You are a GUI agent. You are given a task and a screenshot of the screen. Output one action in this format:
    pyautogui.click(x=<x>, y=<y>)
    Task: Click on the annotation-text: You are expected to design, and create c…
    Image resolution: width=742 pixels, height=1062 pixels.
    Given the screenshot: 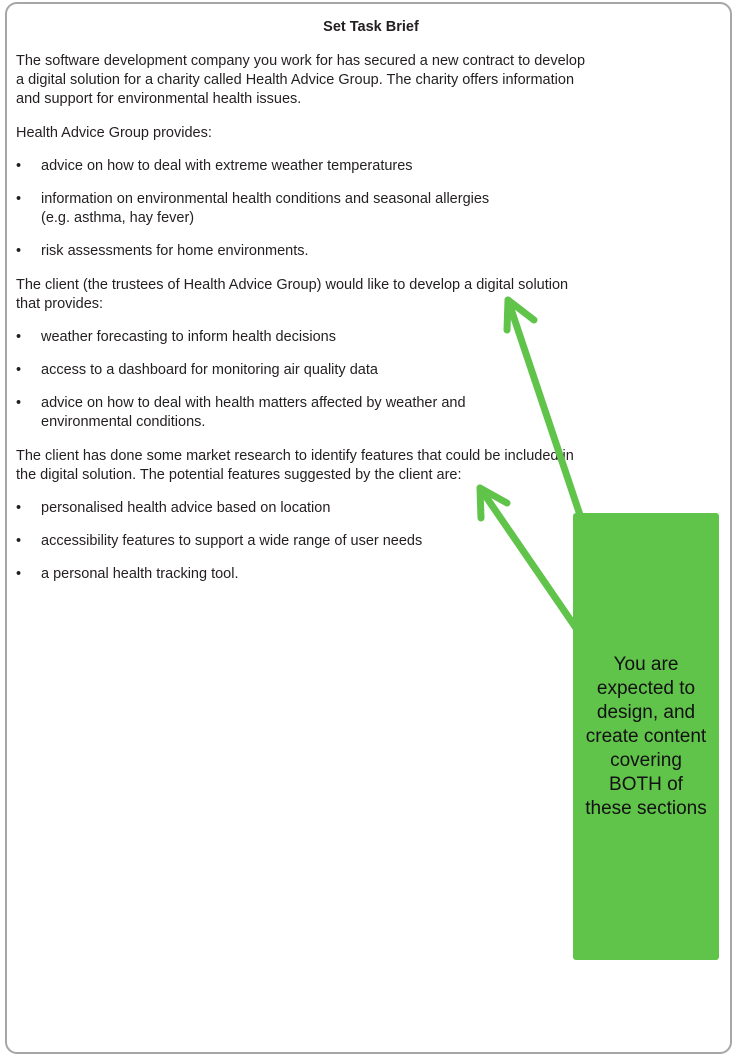 What is the action you would take?
    pyautogui.click(x=646, y=737)
    